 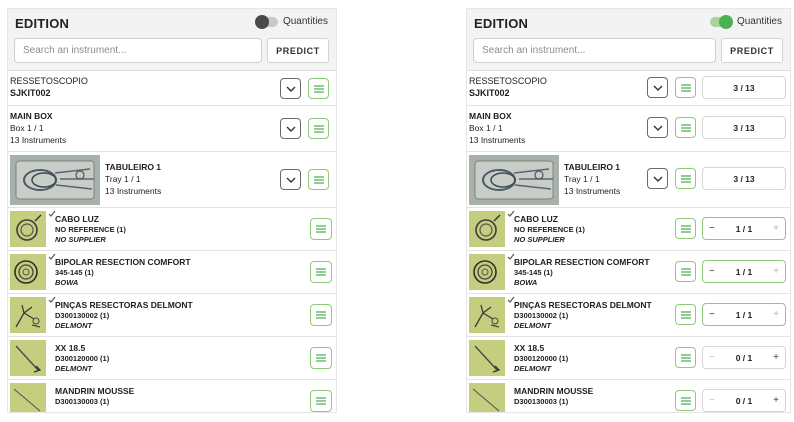 What do you see at coordinates (628, 88) in the screenshot?
I see `kit-row: RESSETOSCOPIO SJKIT002 3 / 13` at bounding box center [628, 88].